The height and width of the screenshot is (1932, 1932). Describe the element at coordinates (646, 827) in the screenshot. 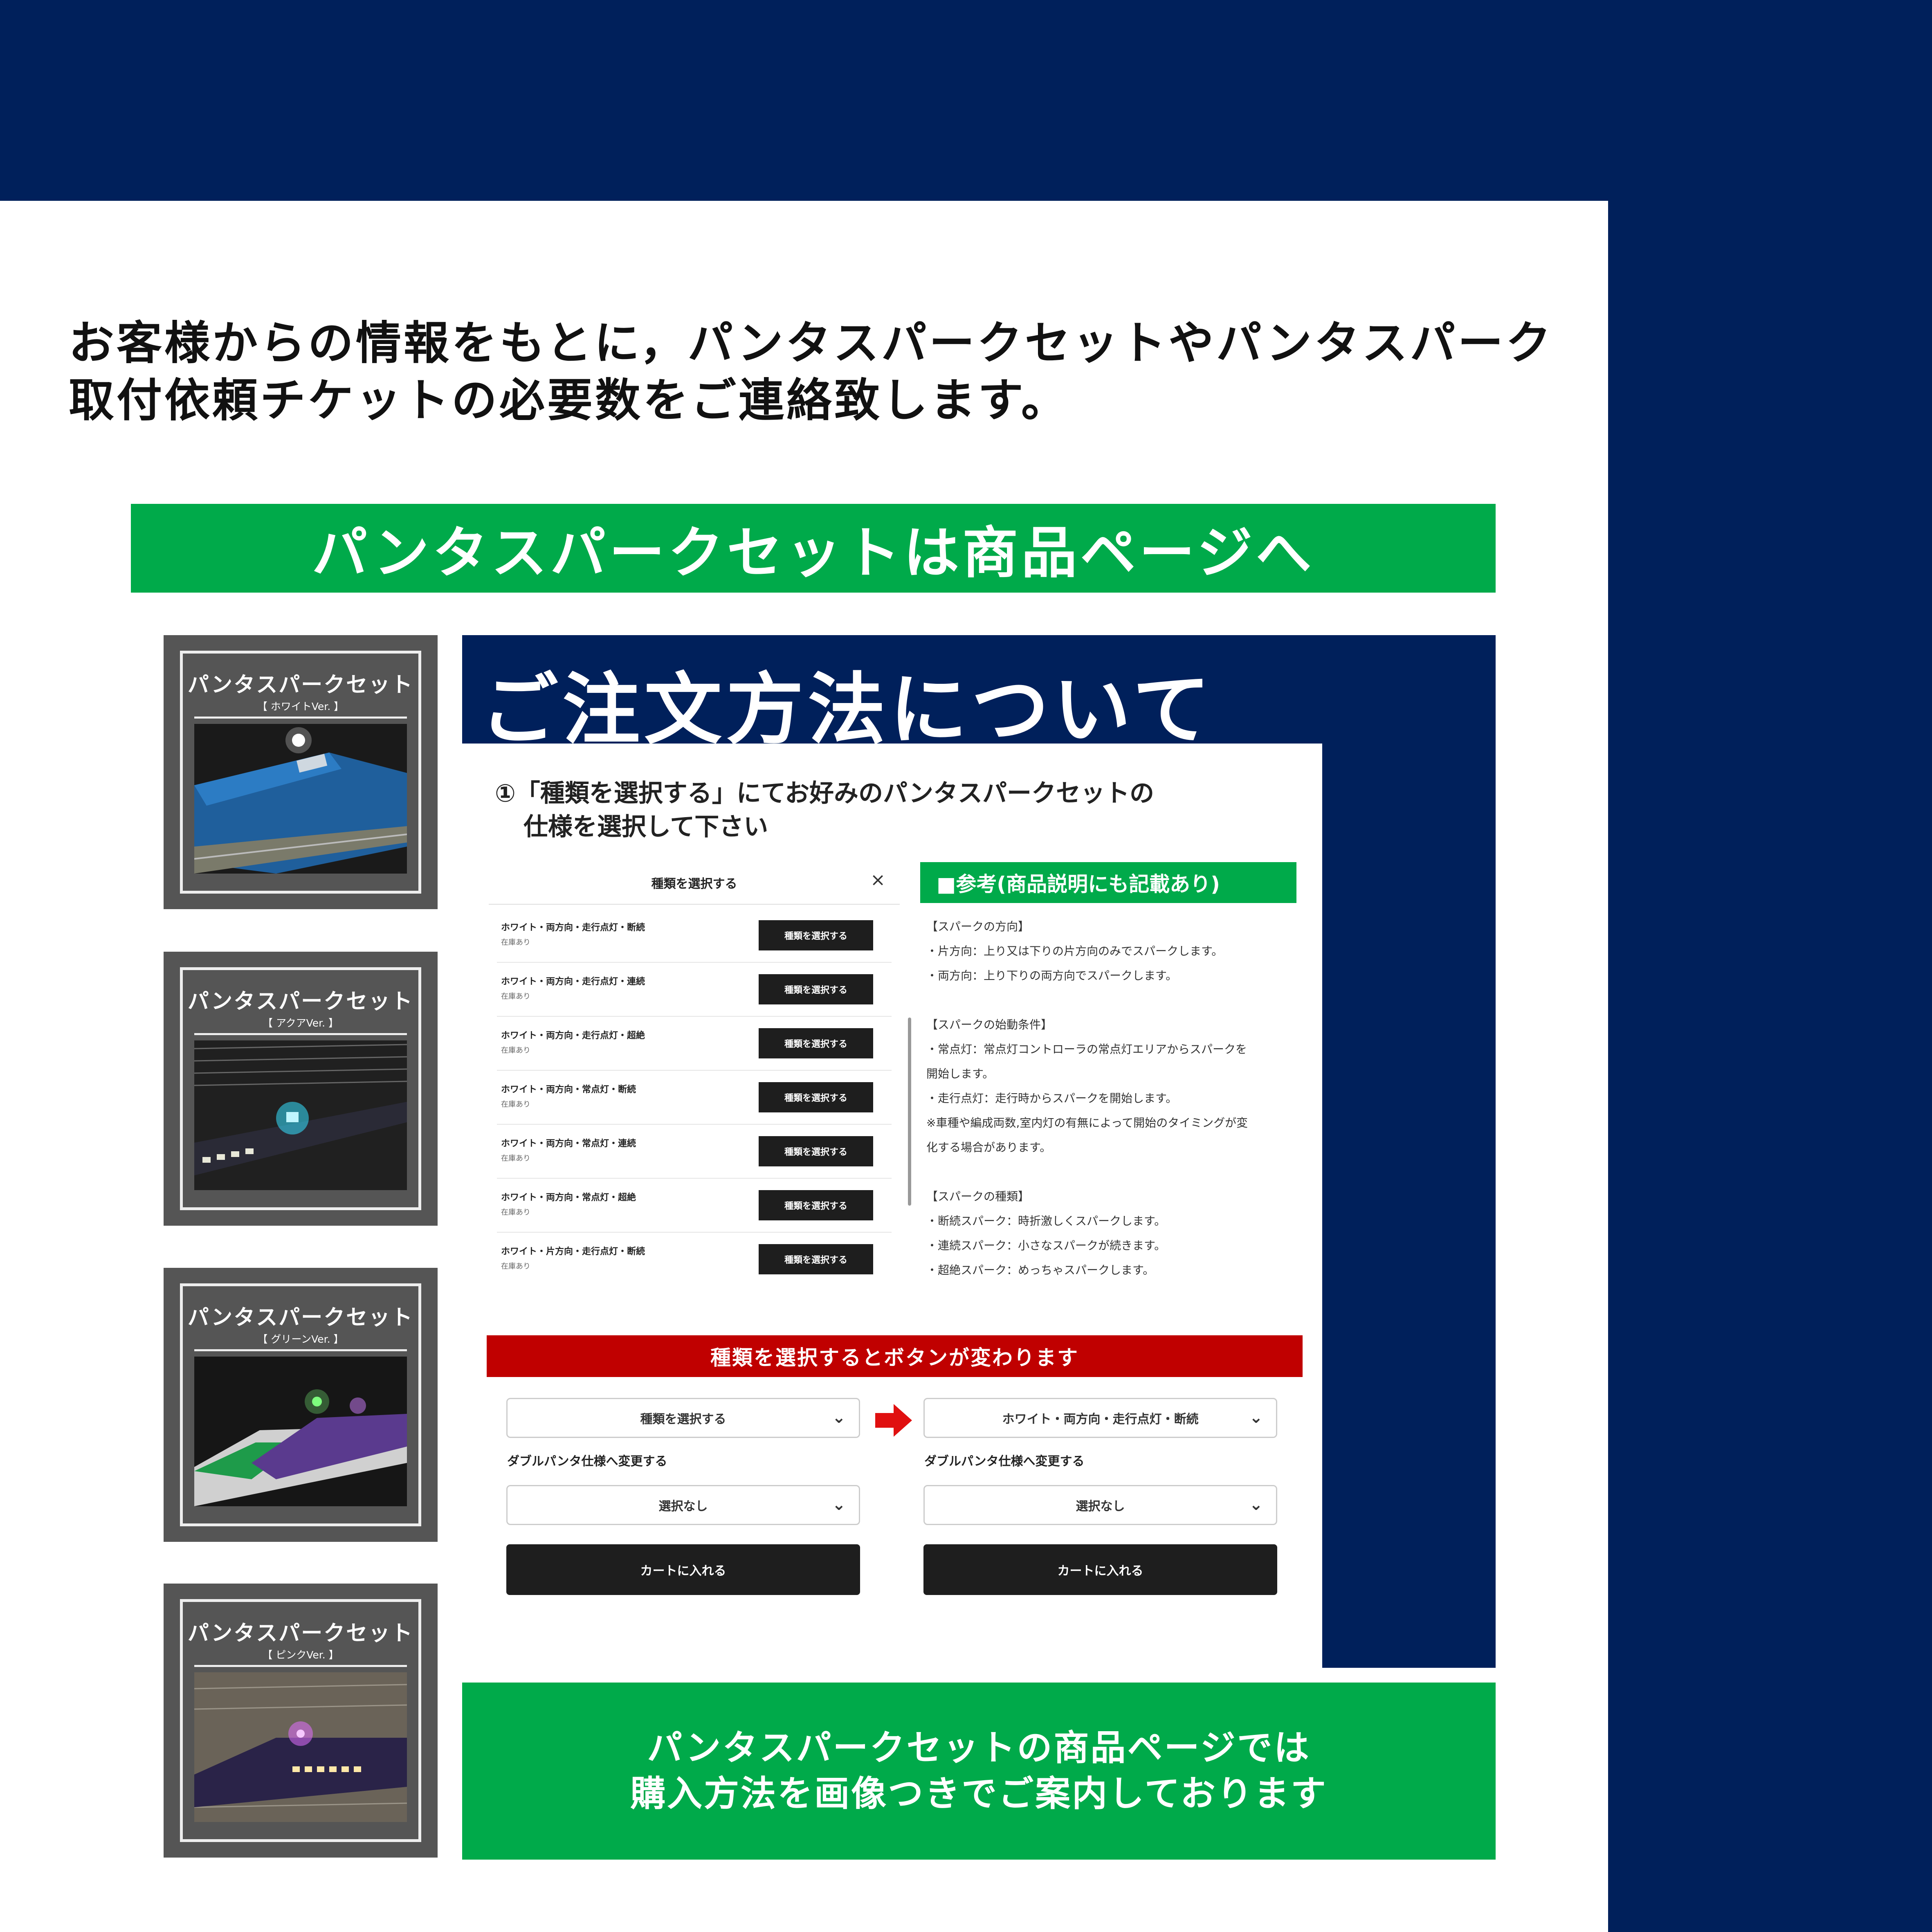

I see `step-line-2: 仕様を選択して下さい` at that location.